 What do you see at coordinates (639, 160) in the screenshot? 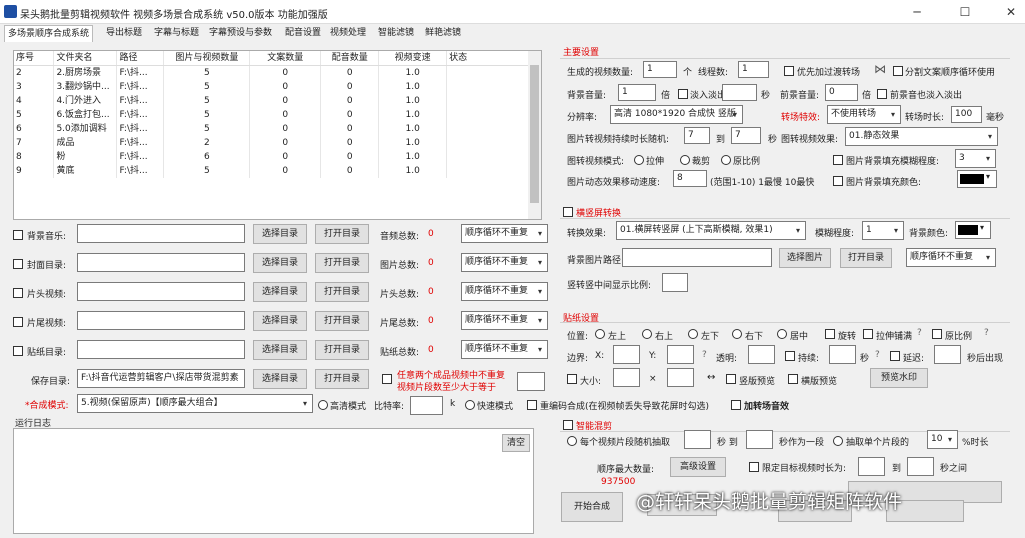
I see `stretch-radio` at bounding box center [639, 160].